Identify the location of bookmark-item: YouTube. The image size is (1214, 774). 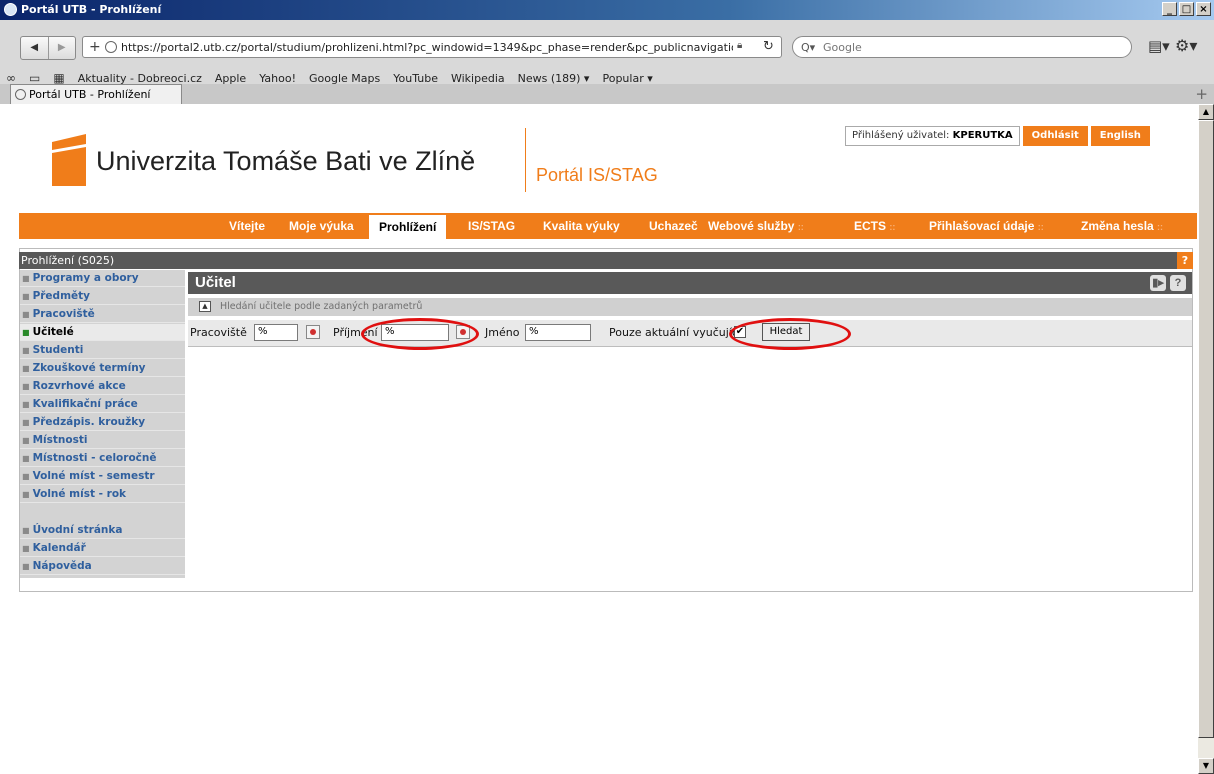
(415, 78).